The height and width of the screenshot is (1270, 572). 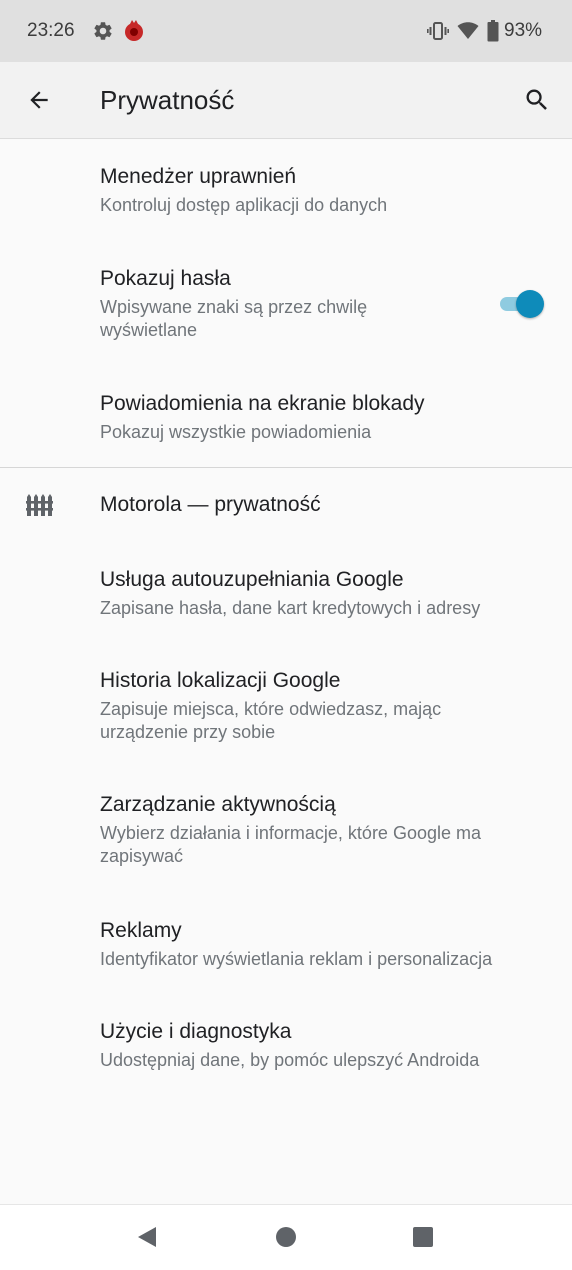 I want to click on setting-subtitle-line: urządzenie przy sobie, so click(x=188, y=732).